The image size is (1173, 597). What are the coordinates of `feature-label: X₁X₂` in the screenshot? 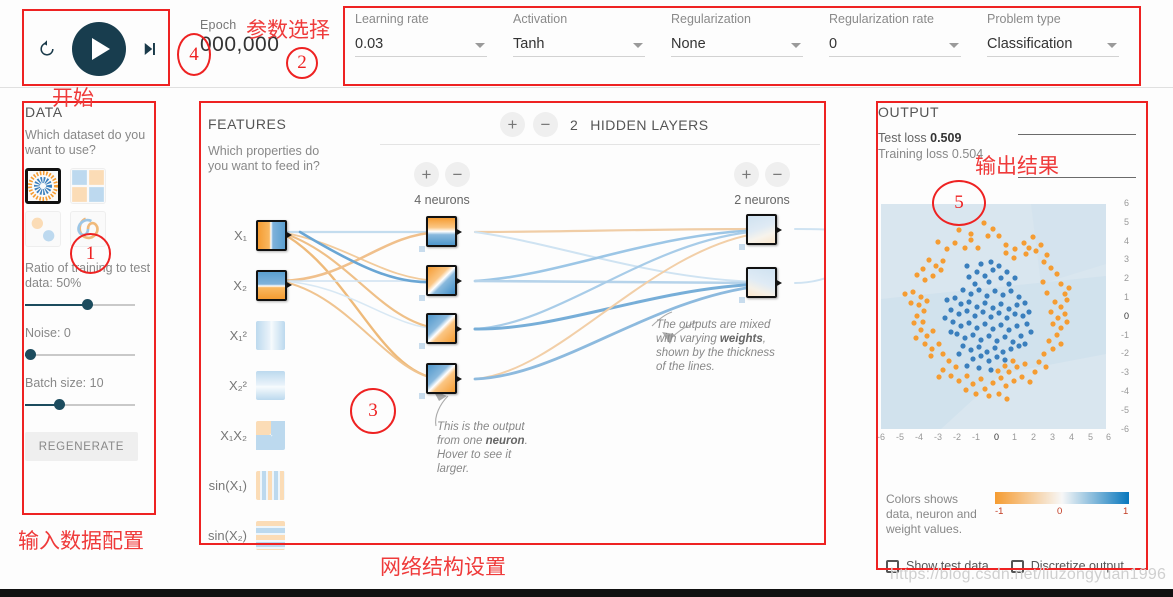 It's located at (233, 435).